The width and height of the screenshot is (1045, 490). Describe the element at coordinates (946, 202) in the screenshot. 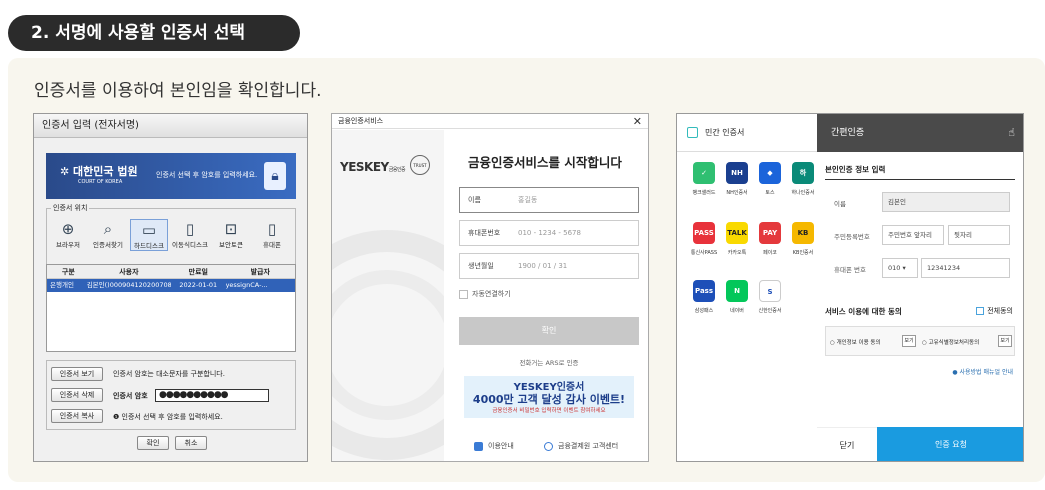

I see `name-input: 김본인` at that location.